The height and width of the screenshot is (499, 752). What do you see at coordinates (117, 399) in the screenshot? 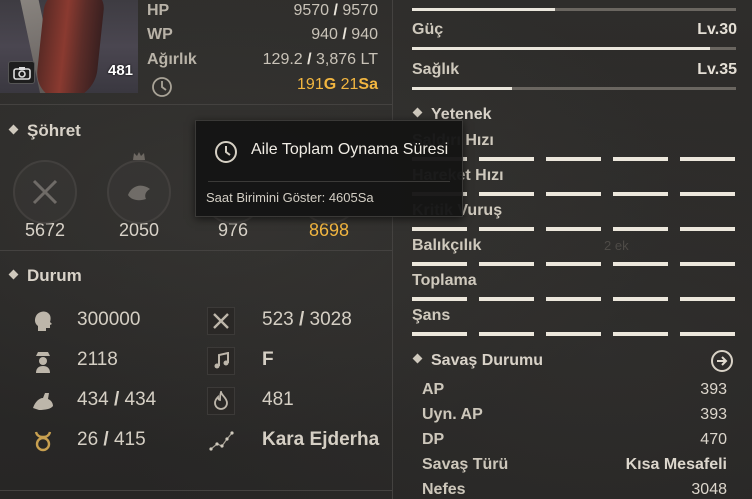
I see `condition-value: 434 / 434` at bounding box center [117, 399].